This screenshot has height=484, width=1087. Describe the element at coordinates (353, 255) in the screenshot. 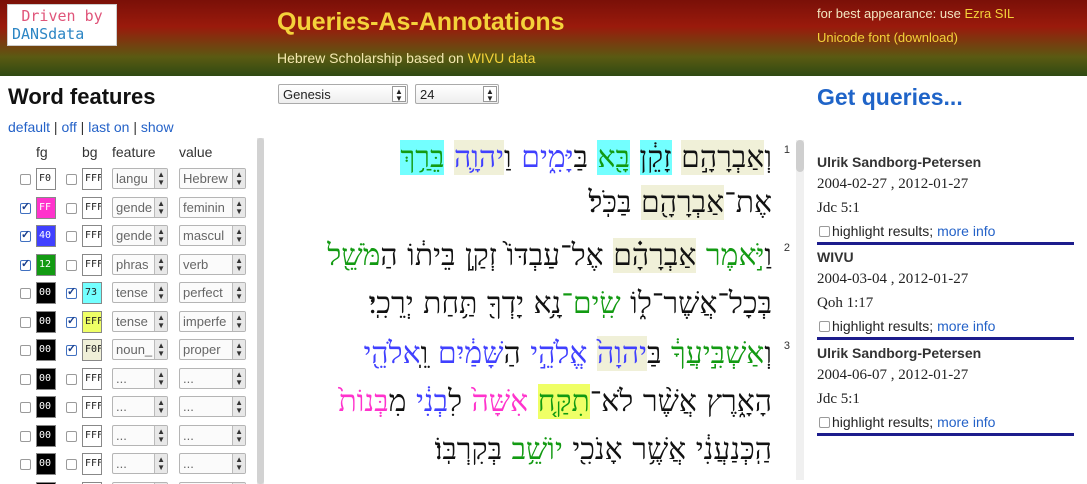

I see `hebrew-word: מֹּשֵׁ֖ל` at that location.